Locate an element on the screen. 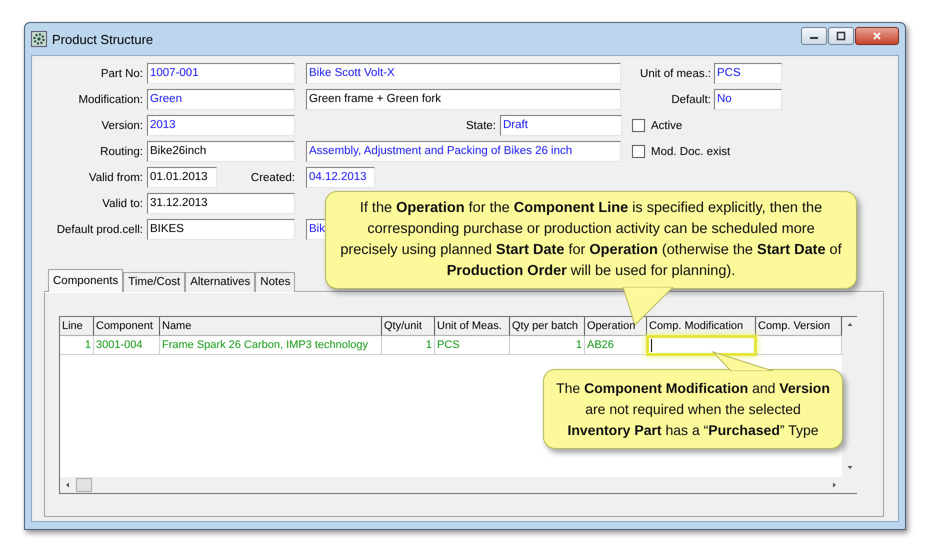 Image resolution: width=930 pixels, height=554 pixels. tab: Time/Cost is located at coordinates (154, 282).